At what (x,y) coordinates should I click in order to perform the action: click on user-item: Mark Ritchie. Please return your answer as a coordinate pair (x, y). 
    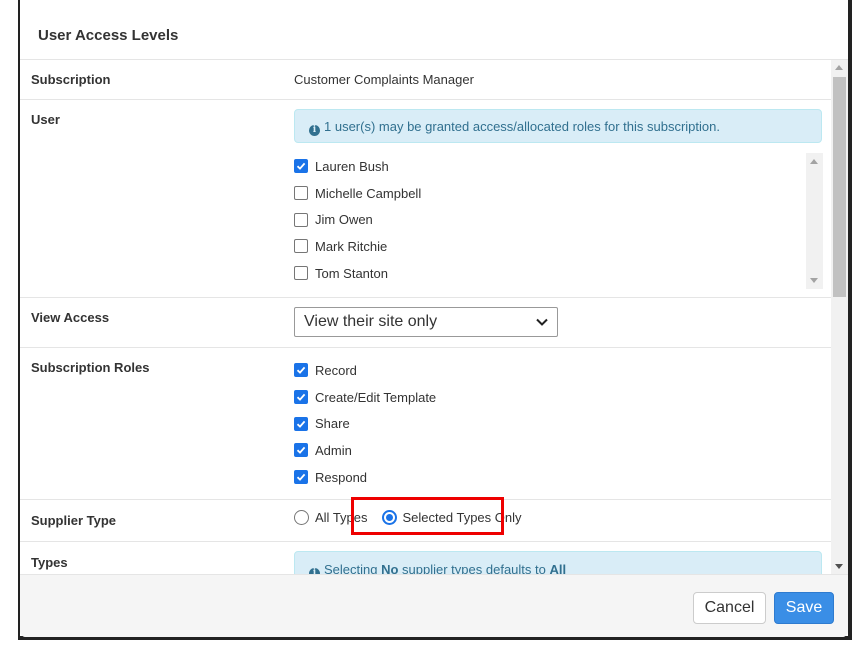
    Looking at the image, I should click on (558, 246).